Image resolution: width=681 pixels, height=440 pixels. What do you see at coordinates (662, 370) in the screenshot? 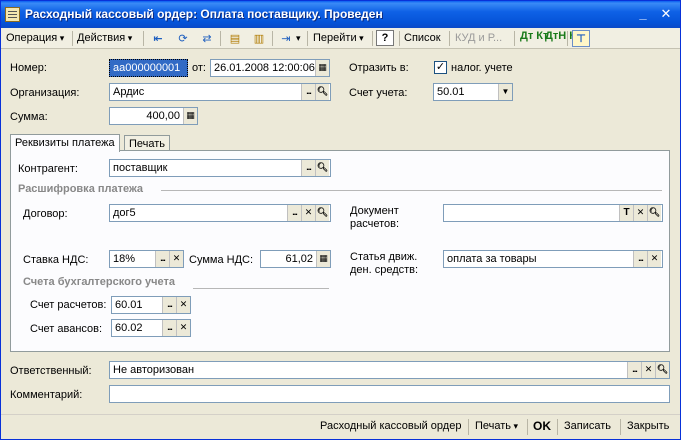
I see `responsible-search-icon: 🔍︎` at bounding box center [662, 370].